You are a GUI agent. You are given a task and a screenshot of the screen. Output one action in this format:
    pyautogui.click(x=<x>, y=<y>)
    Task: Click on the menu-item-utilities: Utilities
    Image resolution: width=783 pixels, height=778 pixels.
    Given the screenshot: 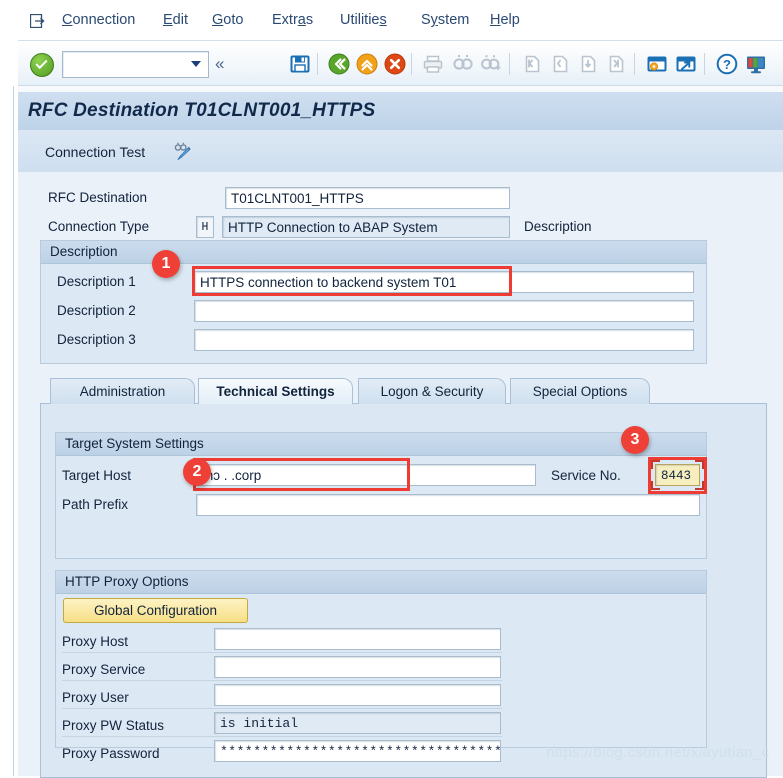 What is the action you would take?
    pyautogui.click(x=363, y=20)
    